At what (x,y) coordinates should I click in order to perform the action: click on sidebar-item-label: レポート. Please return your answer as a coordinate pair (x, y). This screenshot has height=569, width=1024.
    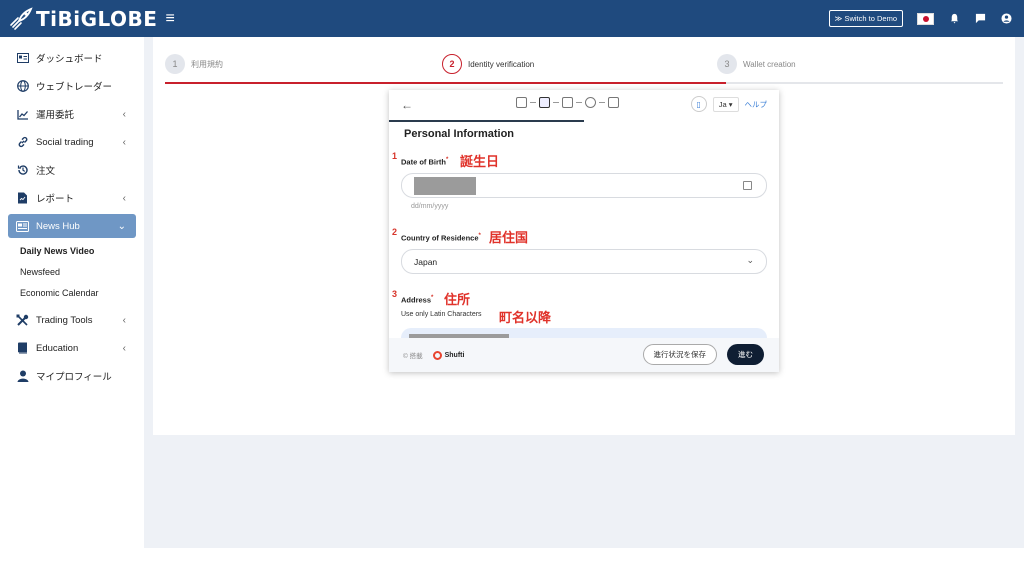
    Looking at the image, I should click on (55, 199).